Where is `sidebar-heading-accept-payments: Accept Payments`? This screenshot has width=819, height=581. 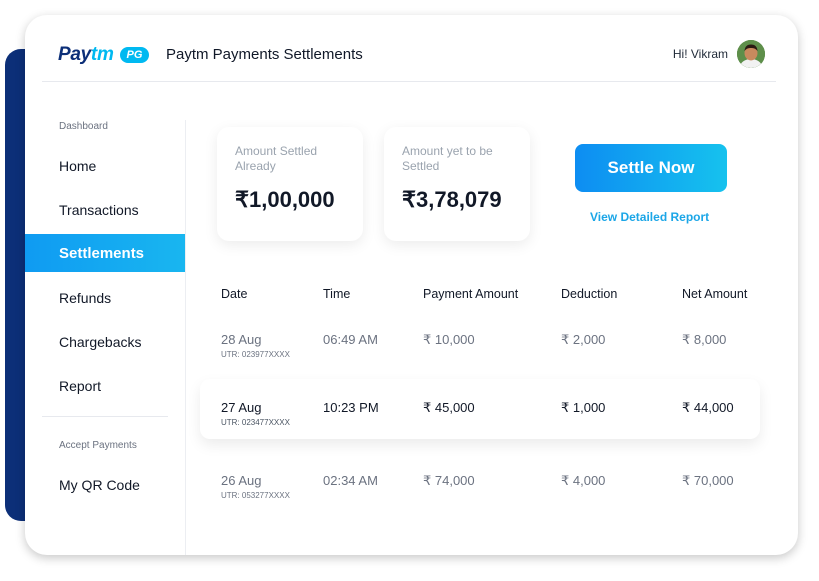 sidebar-heading-accept-payments: Accept Payments is located at coordinates (98, 445).